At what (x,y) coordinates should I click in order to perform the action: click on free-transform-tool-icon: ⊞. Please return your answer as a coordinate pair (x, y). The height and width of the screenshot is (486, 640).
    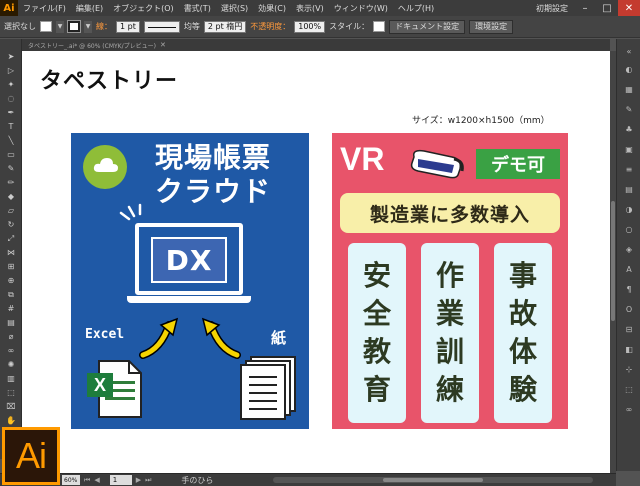
    Looking at the image, I should click on (11, 266).